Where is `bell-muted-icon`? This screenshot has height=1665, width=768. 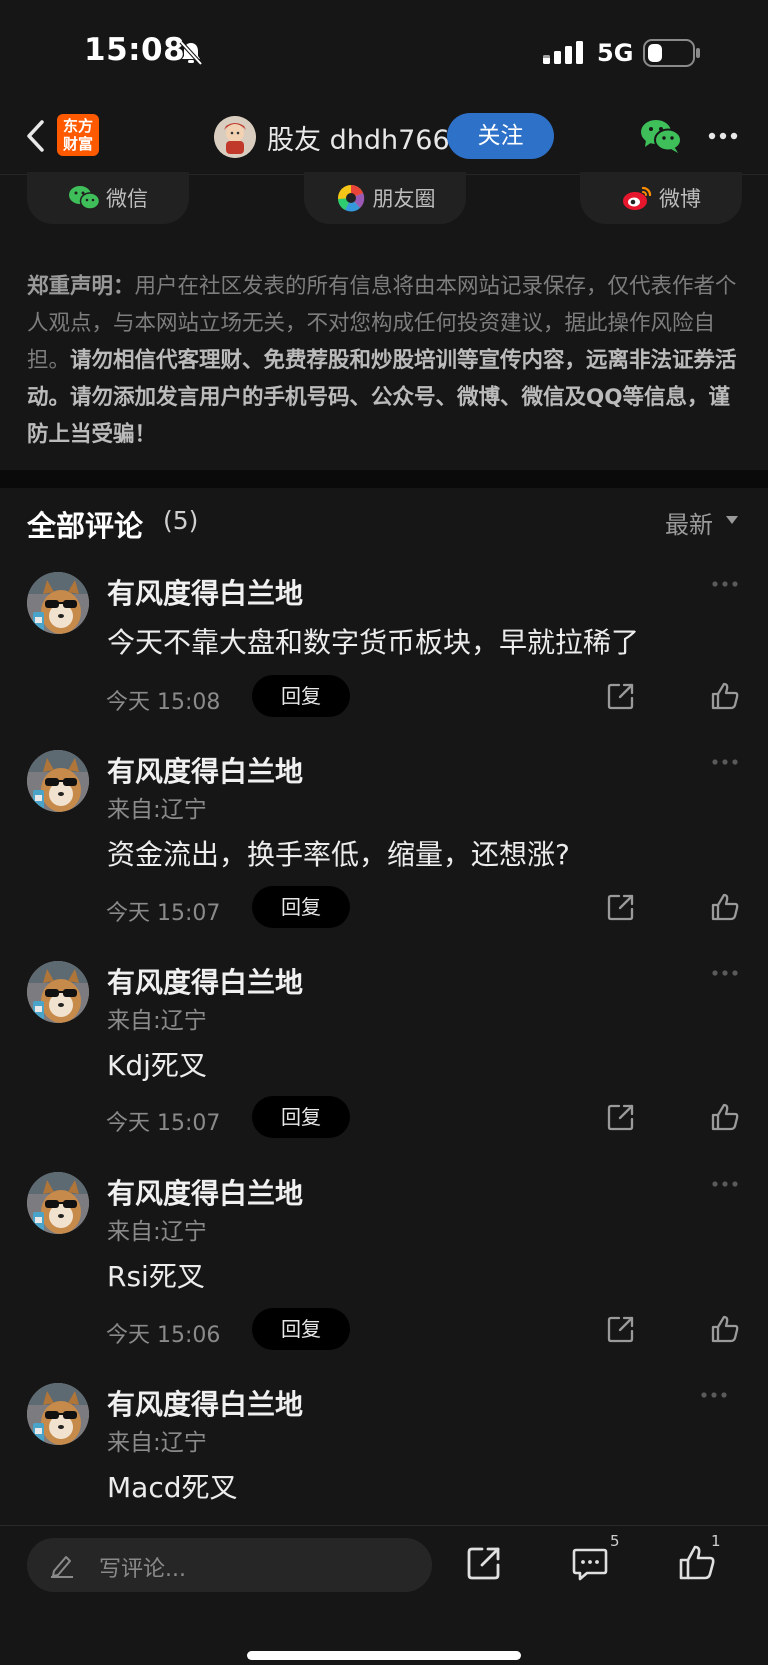 bell-muted-icon is located at coordinates (191, 53).